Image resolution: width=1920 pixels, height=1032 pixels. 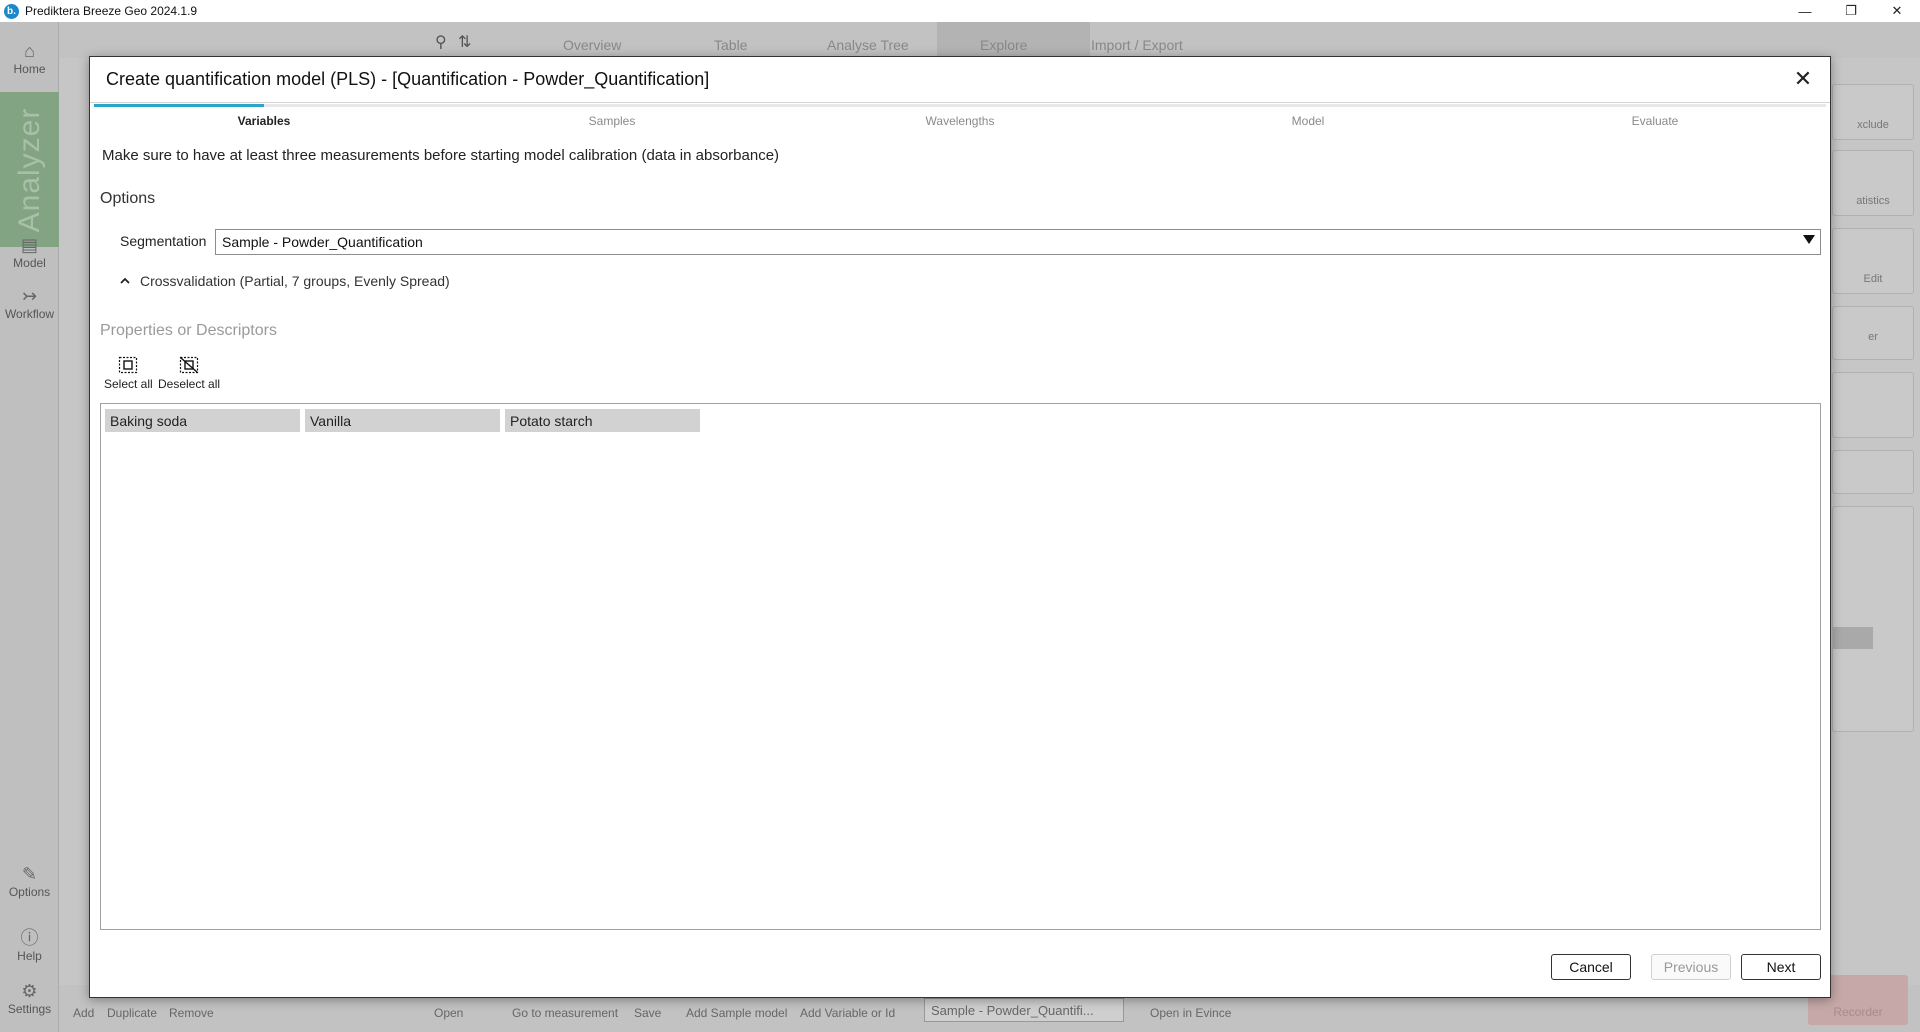 What do you see at coordinates (592, 45) in the screenshot?
I see `tab-overview: Overview` at bounding box center [592, 45].